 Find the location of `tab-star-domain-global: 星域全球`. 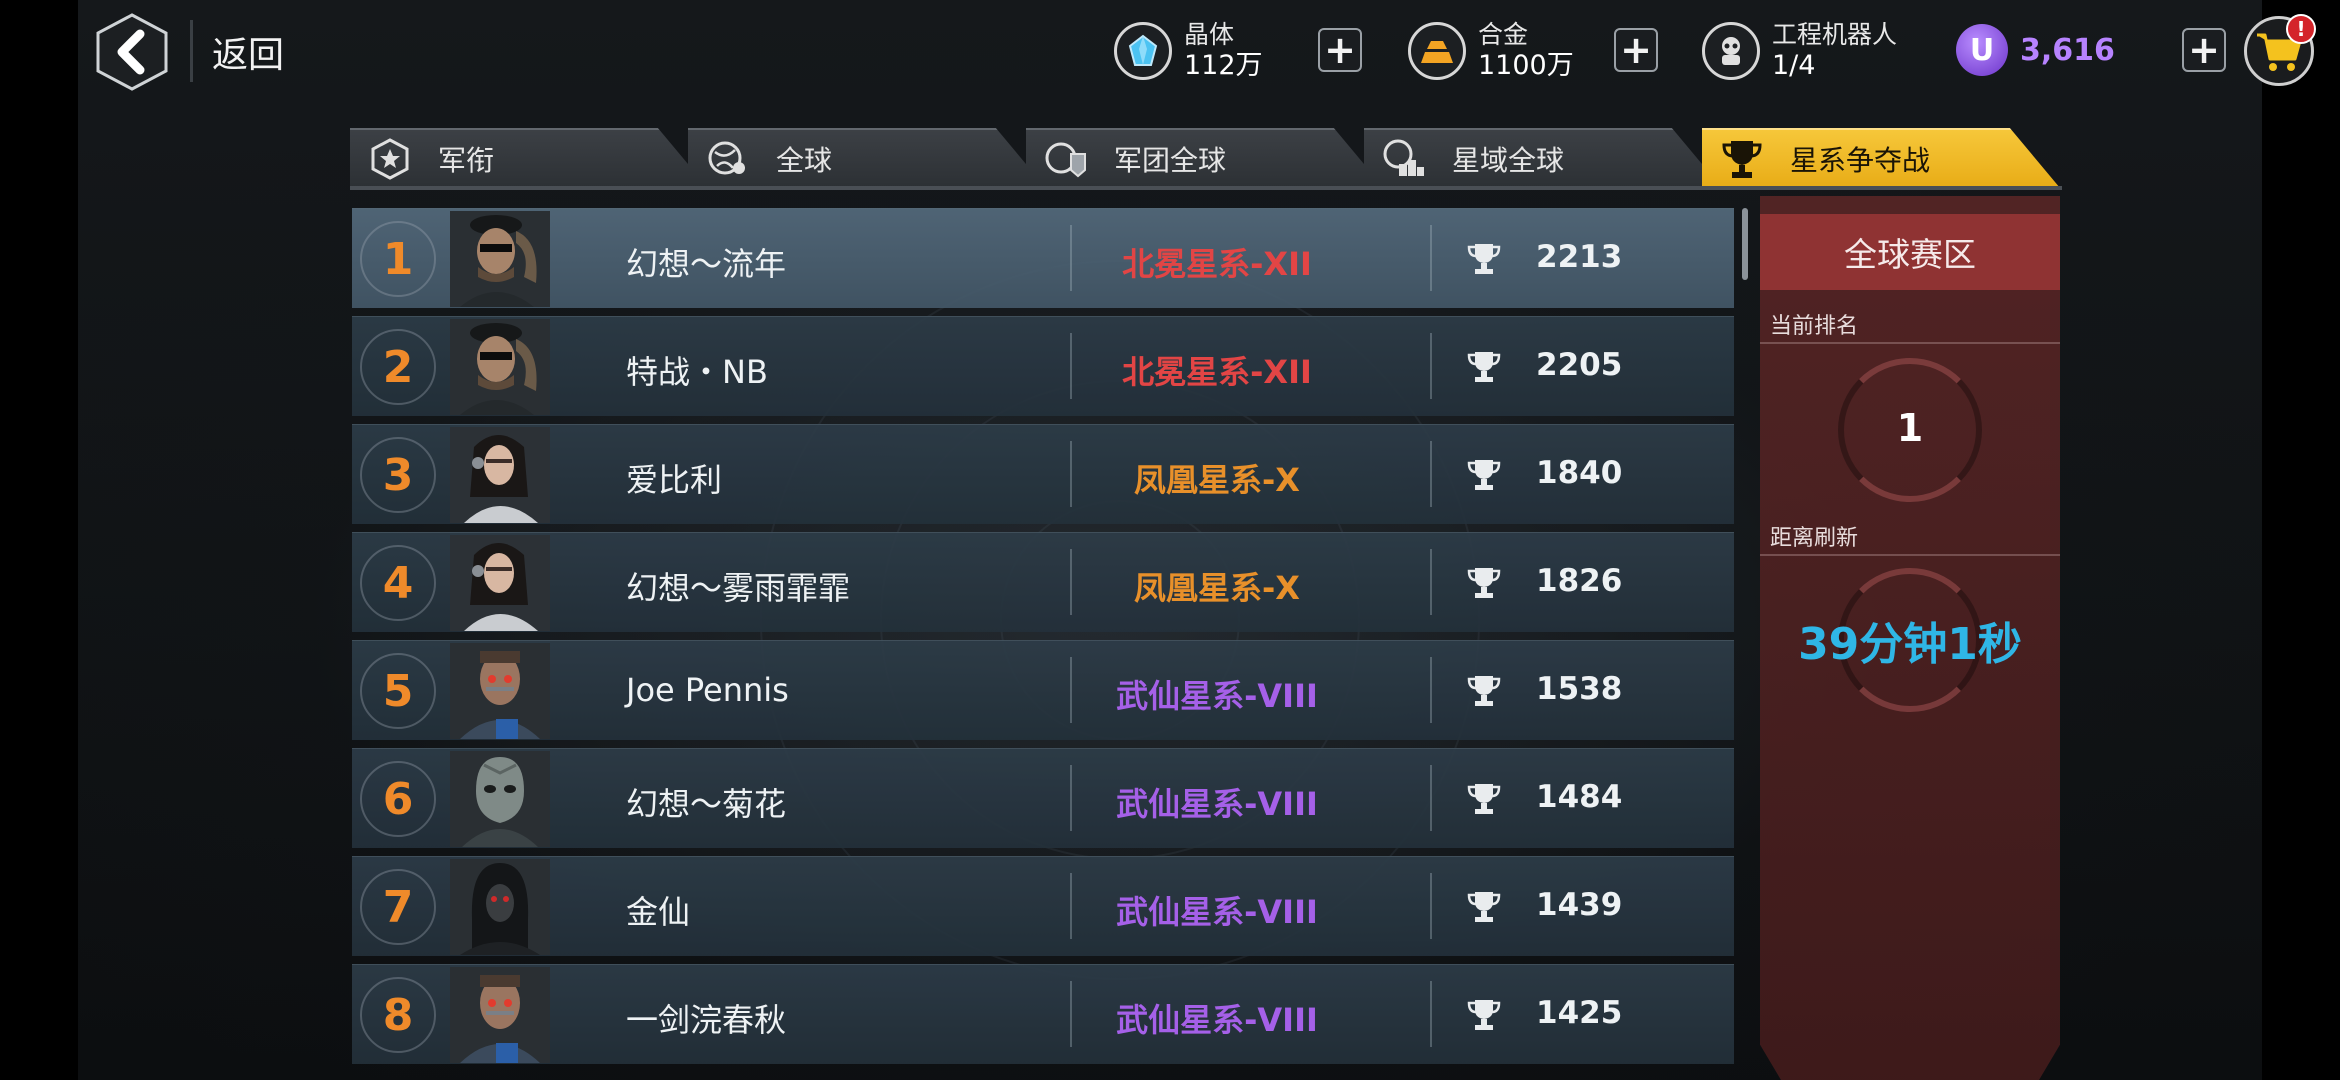

tab-star-domain-global: 星域全球 is located at coordinates (1543, 158).